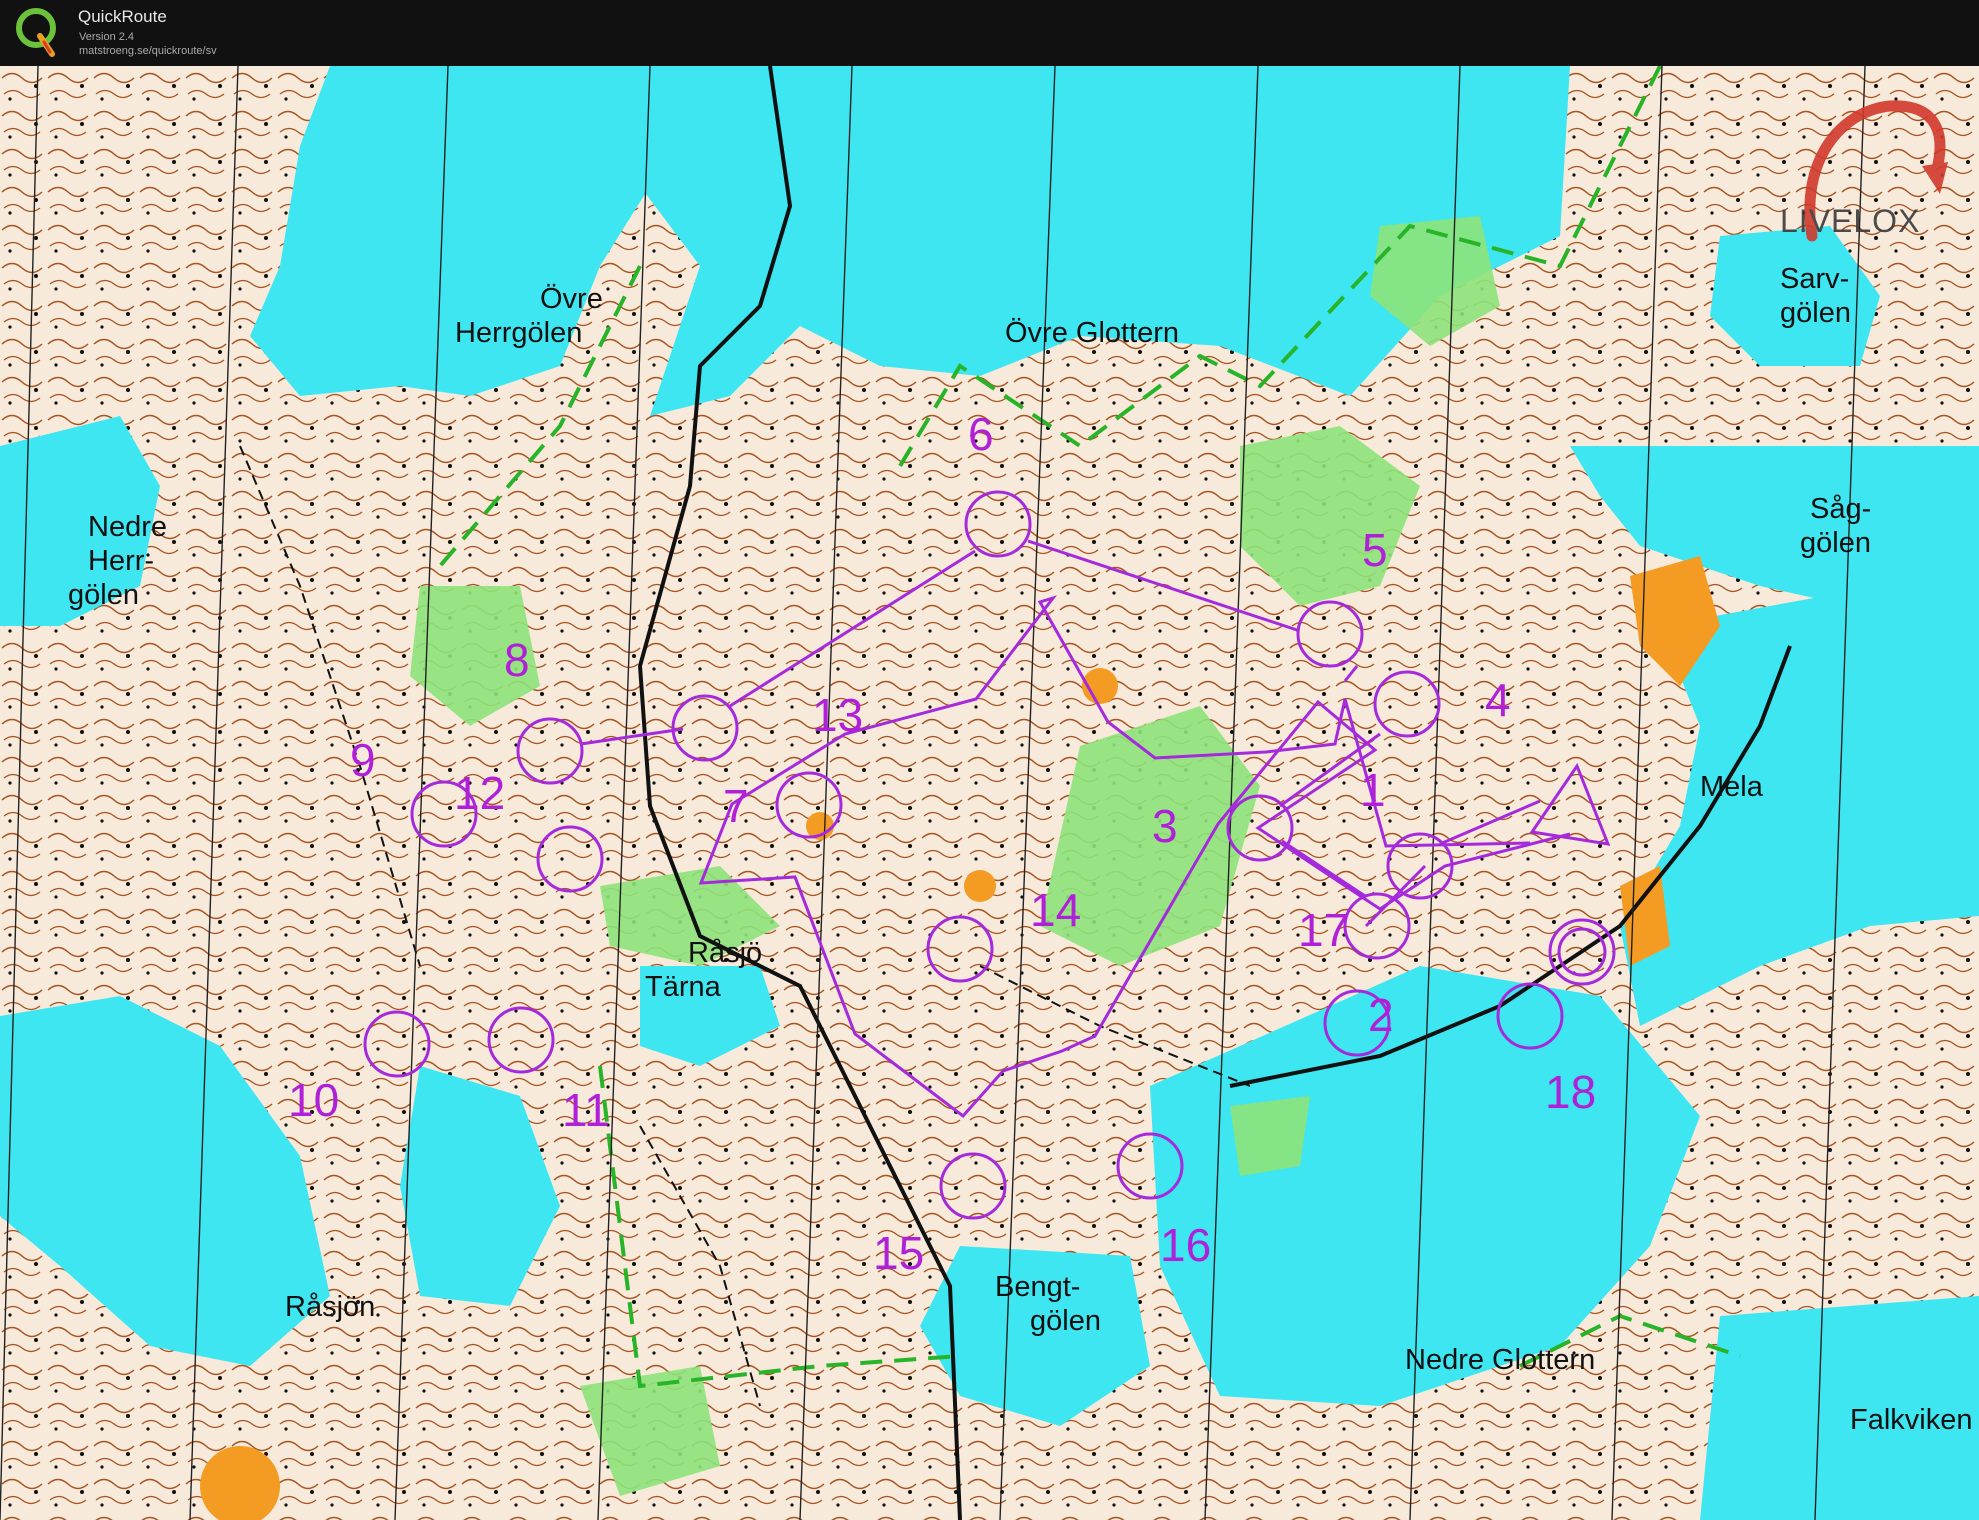  Describe the element at coordinates (1373, 790) in the screenshot. I see `control-1-number: 1` at that location.